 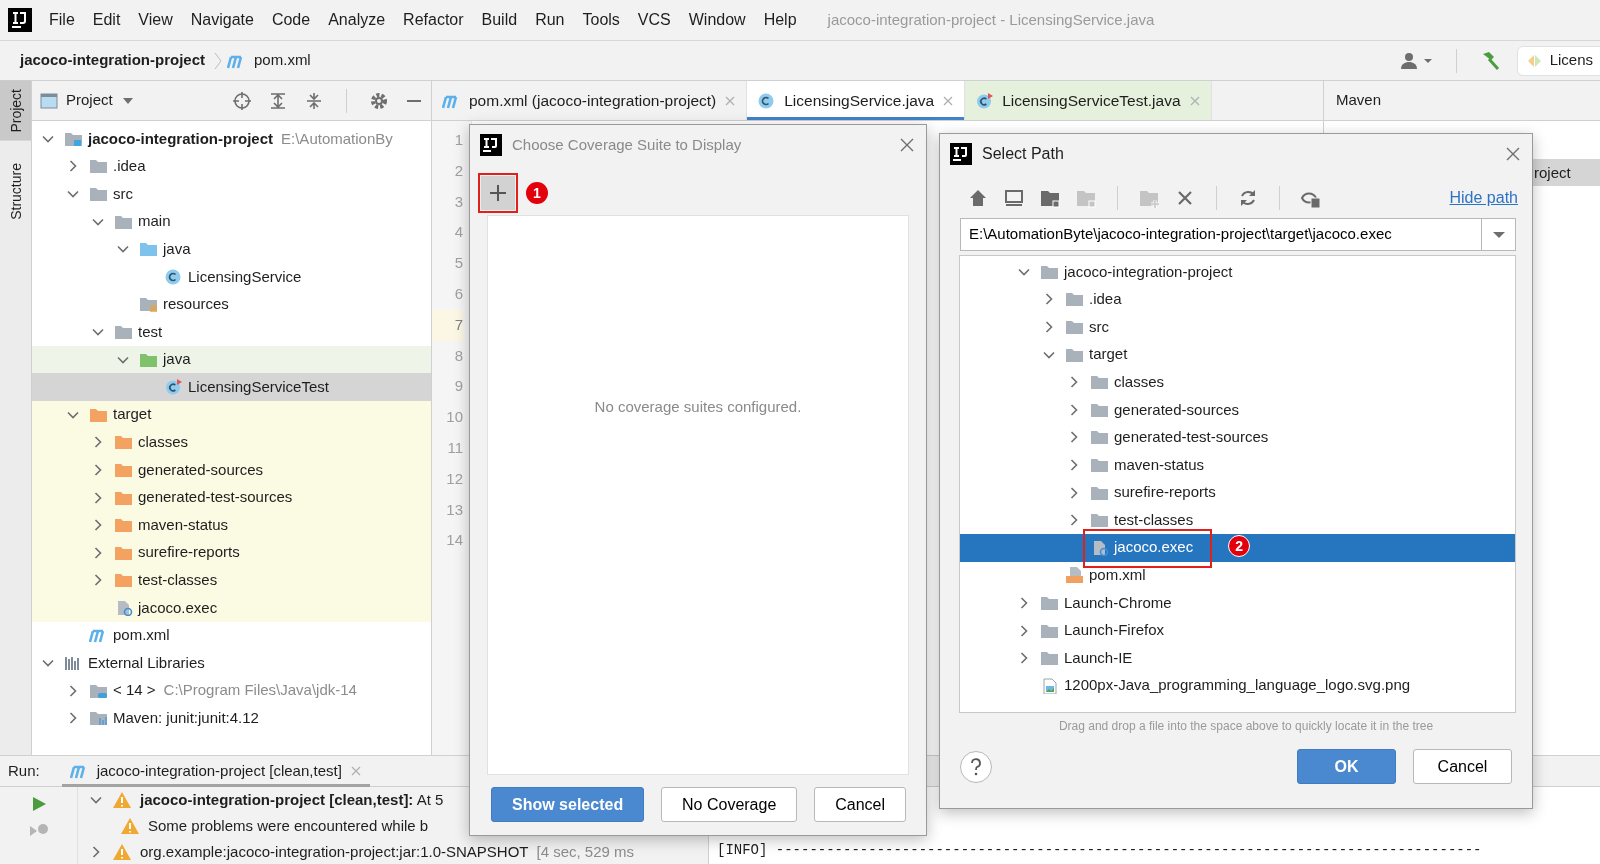 I want to click on item-label: generated-test-sources, so click(x=1191, y=437).